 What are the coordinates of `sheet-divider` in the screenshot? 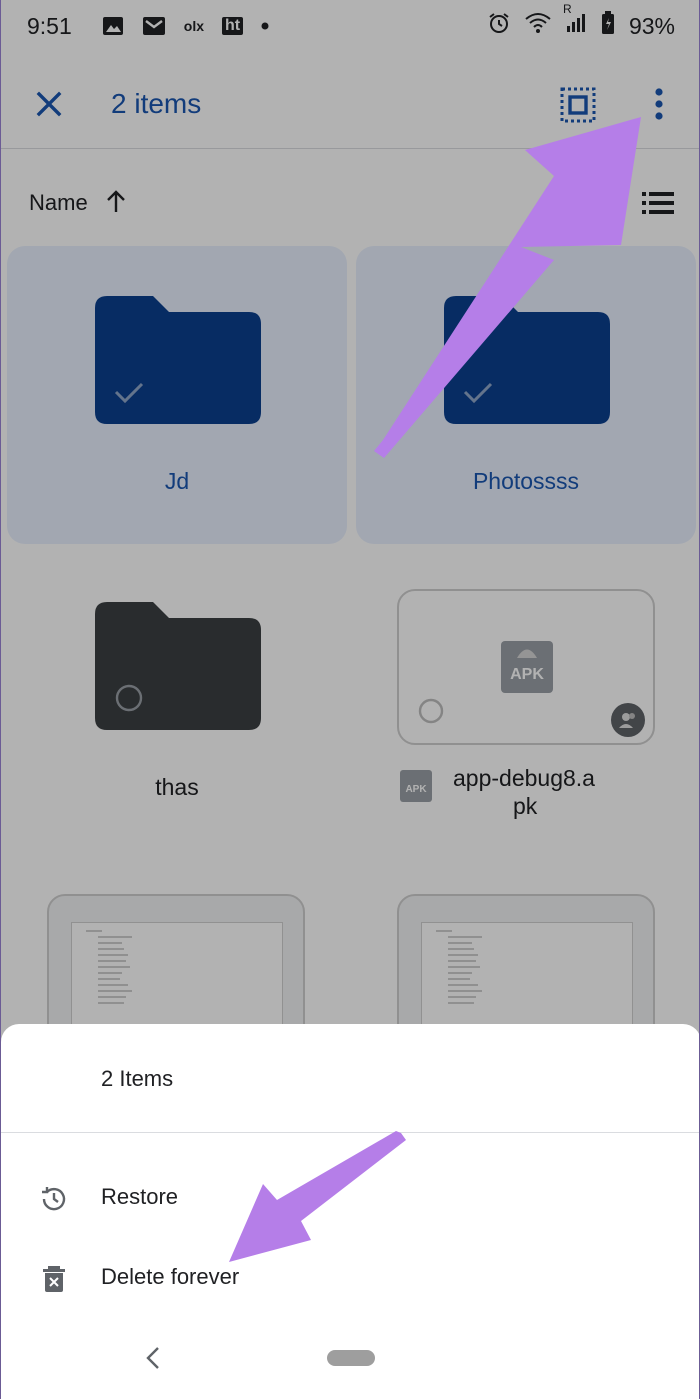 It's located at (350, 1132).